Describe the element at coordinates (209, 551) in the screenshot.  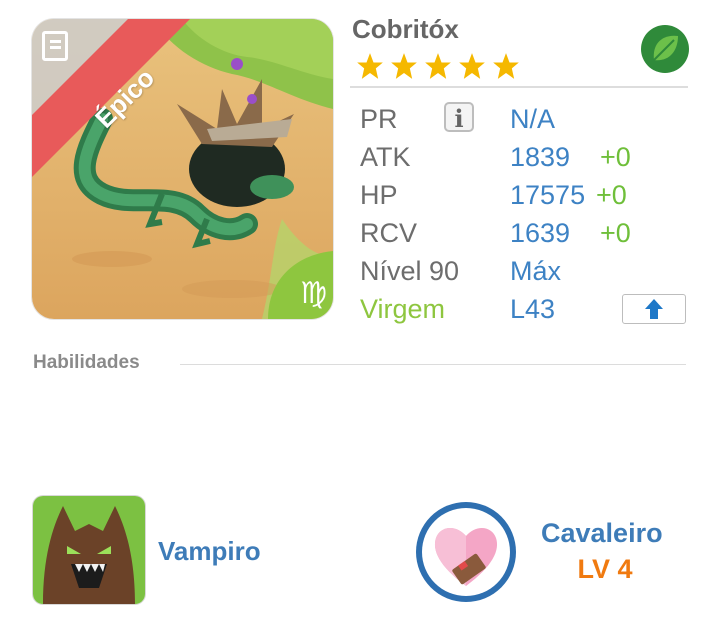
I see `active-skill-name: Vampiro` at that location.